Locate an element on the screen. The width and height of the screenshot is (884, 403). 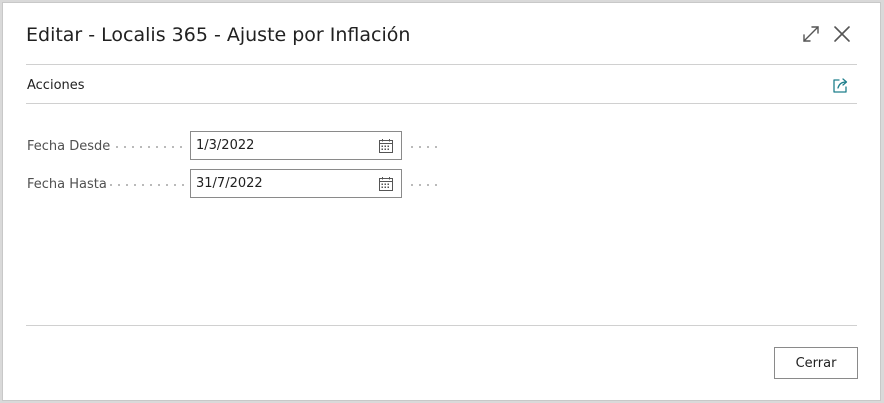
actions-divider is located at coordinates (441, 103).